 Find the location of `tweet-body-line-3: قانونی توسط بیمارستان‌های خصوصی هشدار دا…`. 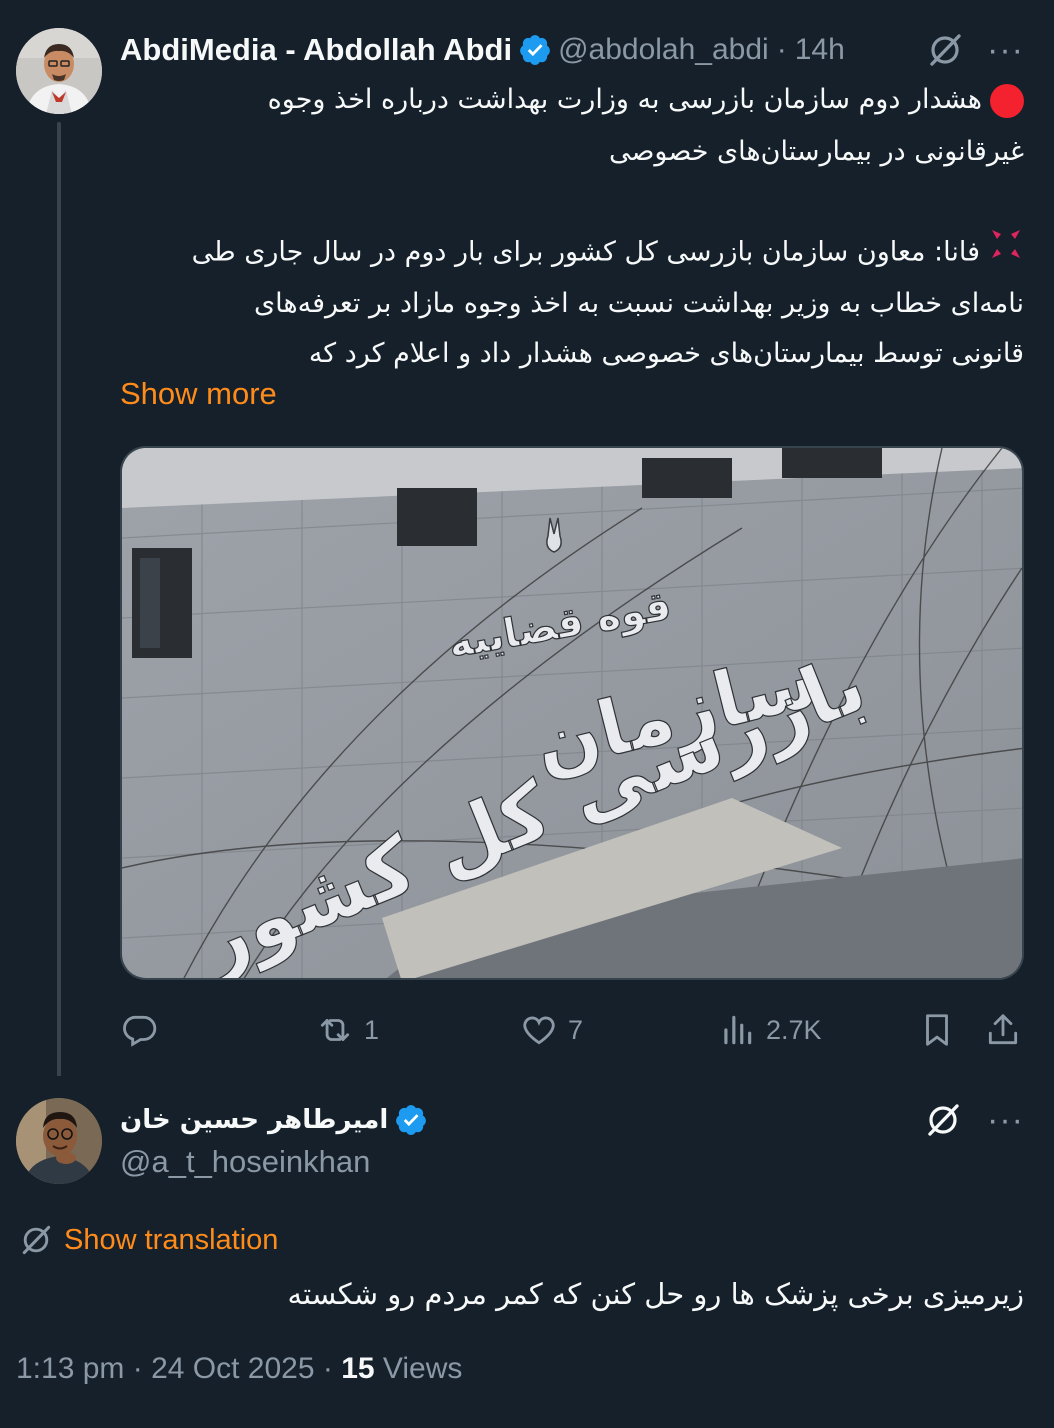

tweet-body-line-3: قانونی توسط بیمارستان‌های خصوصی هشدار دا… is located at coordinates (666, 353).